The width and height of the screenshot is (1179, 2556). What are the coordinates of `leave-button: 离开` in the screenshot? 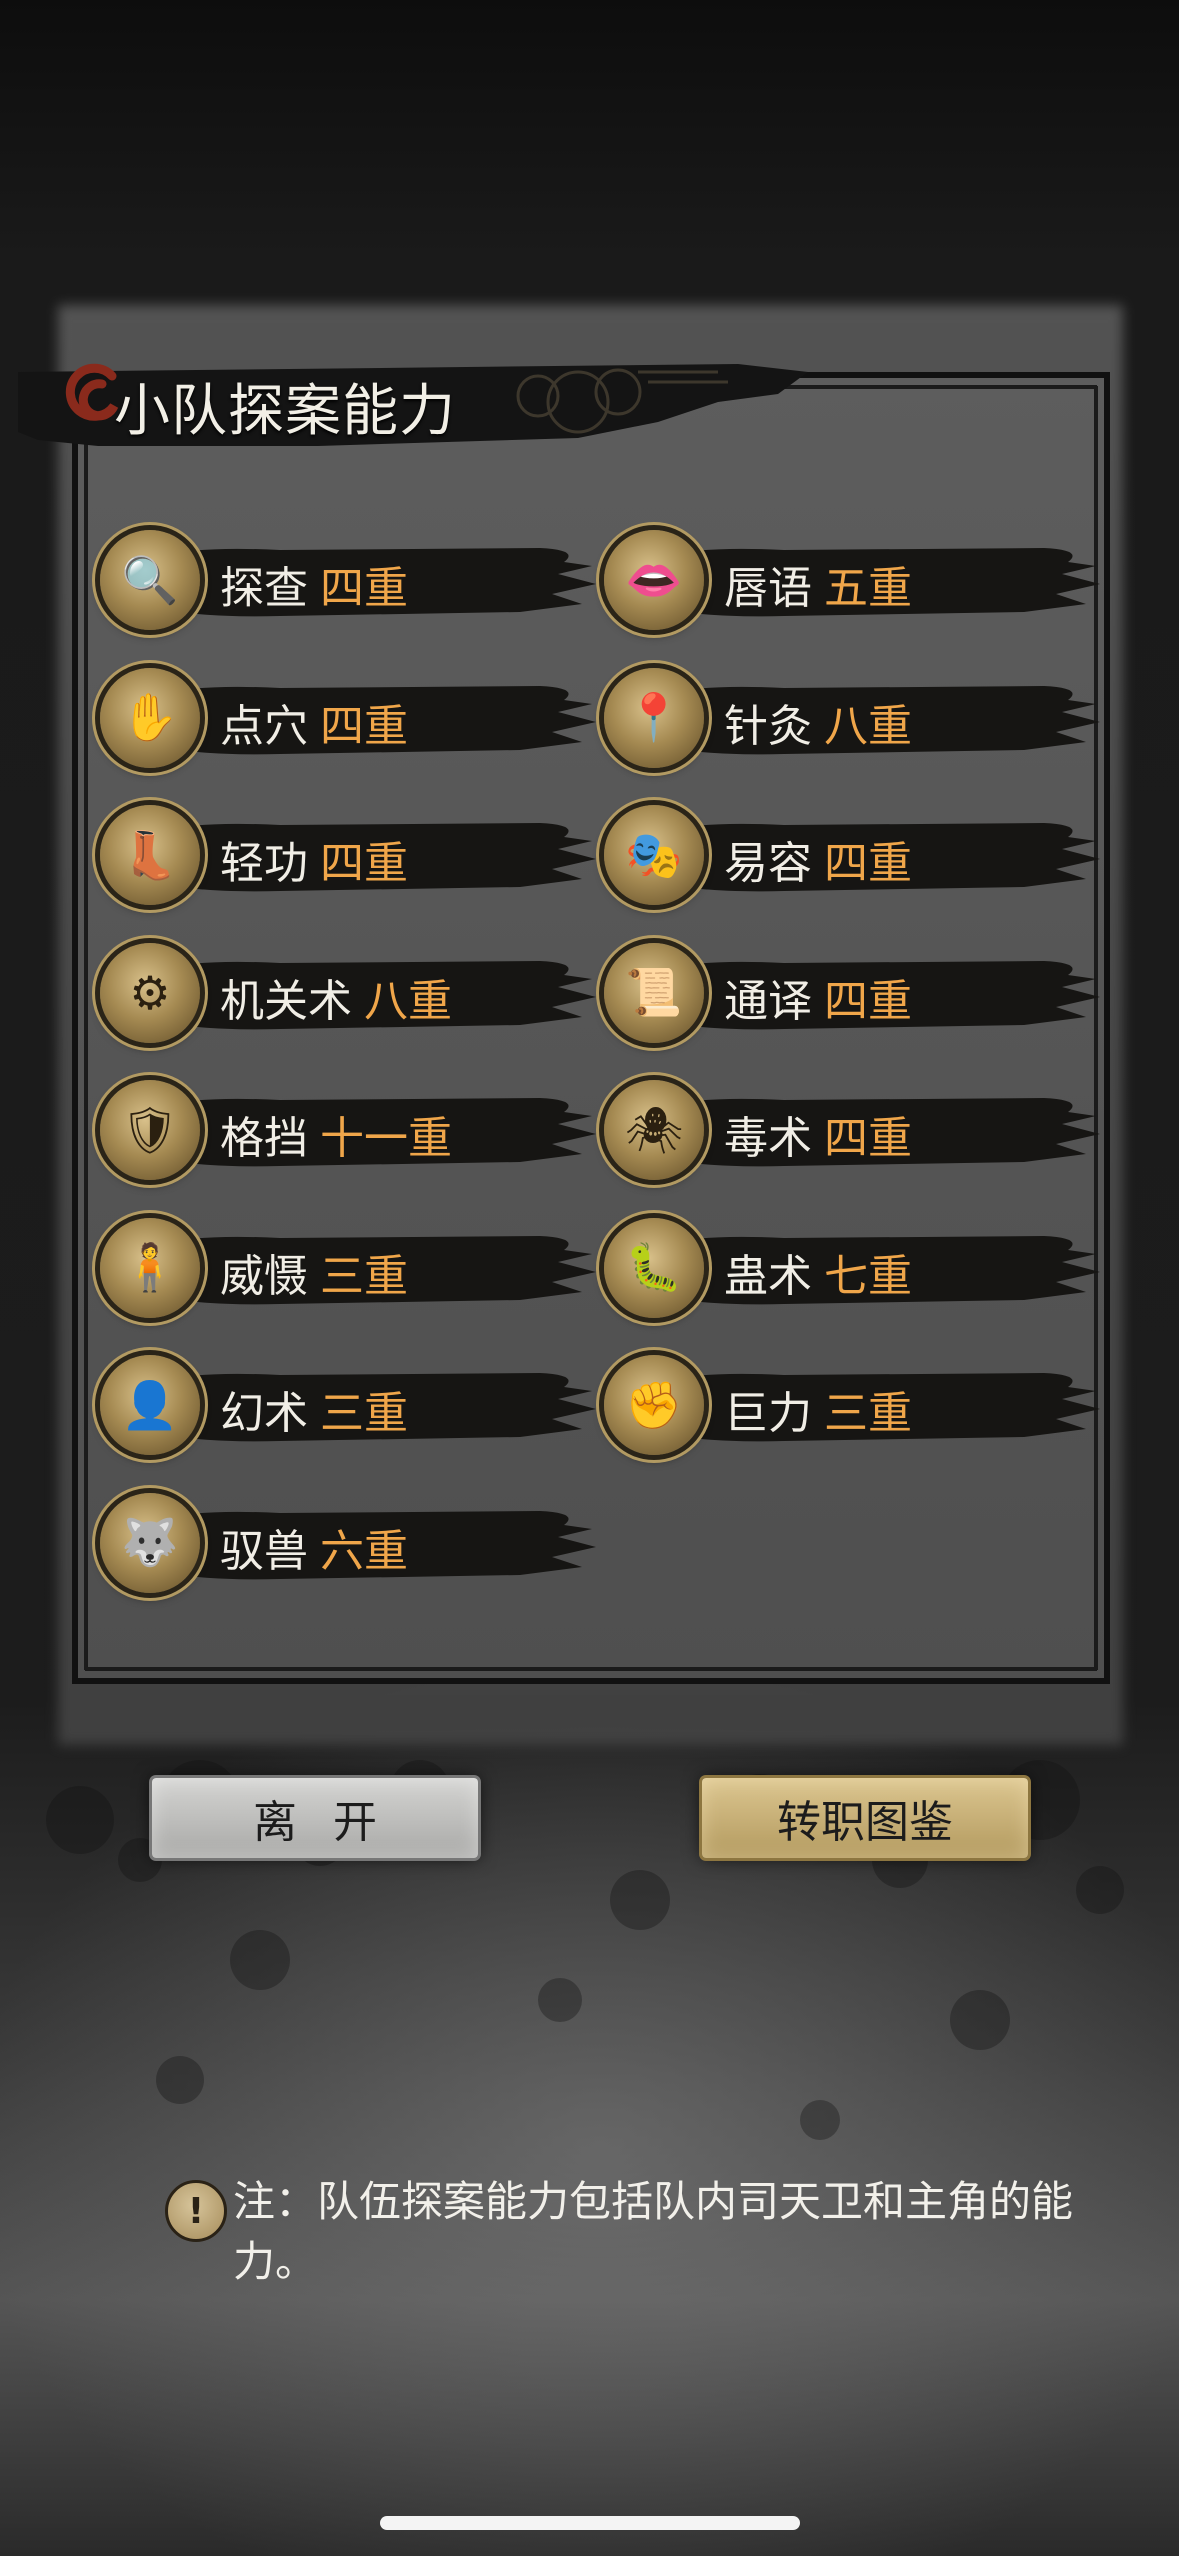 It's located at (315, 1818).